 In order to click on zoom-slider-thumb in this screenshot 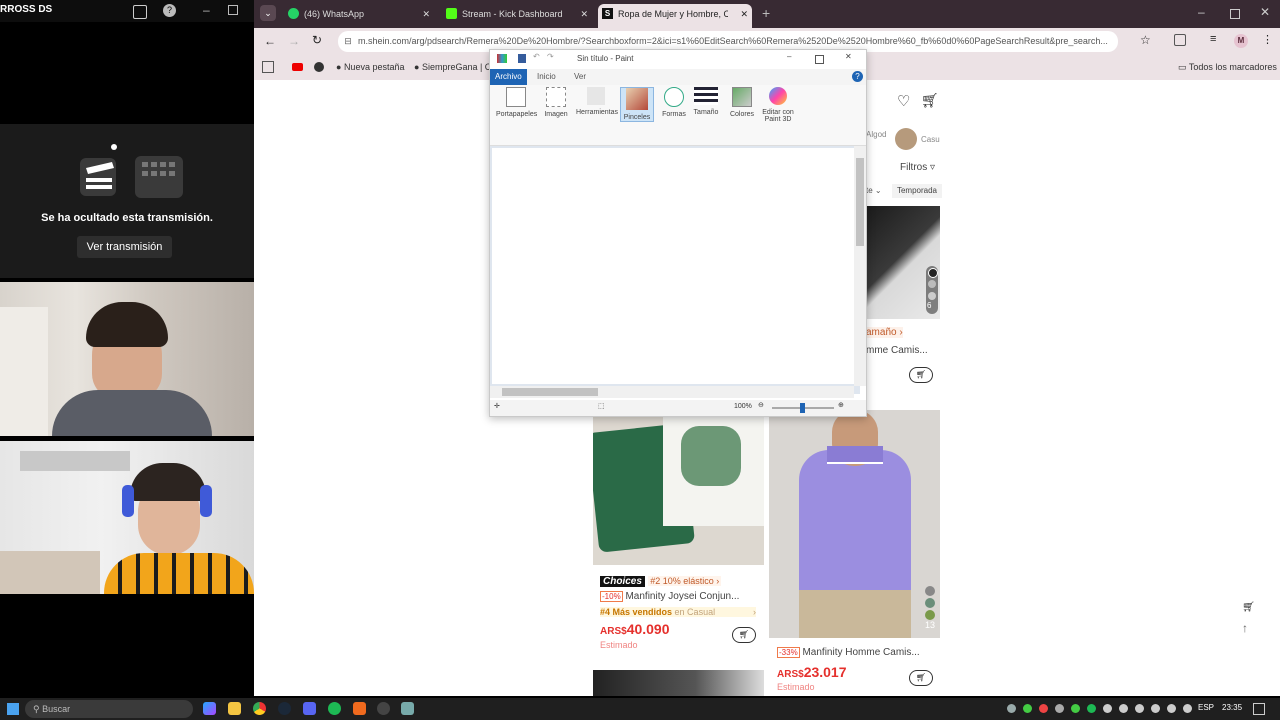, I will do `click(802, 408)`.